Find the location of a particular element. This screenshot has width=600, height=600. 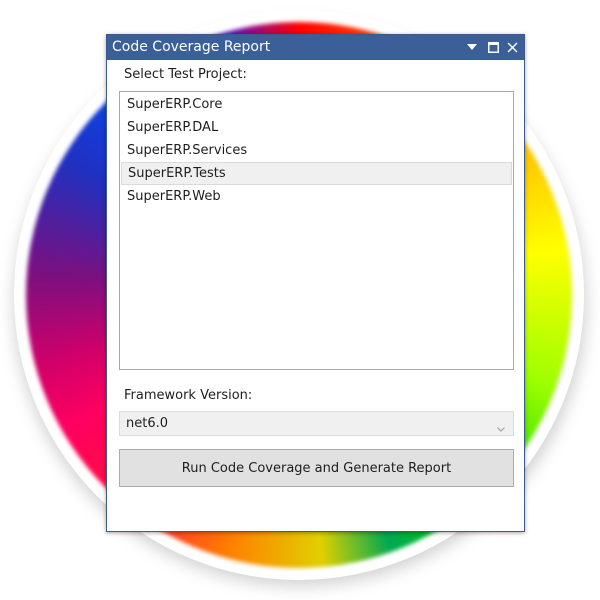

list-item-supererp-dal: SuperERP.DAL is located at coordinates (316, 127).